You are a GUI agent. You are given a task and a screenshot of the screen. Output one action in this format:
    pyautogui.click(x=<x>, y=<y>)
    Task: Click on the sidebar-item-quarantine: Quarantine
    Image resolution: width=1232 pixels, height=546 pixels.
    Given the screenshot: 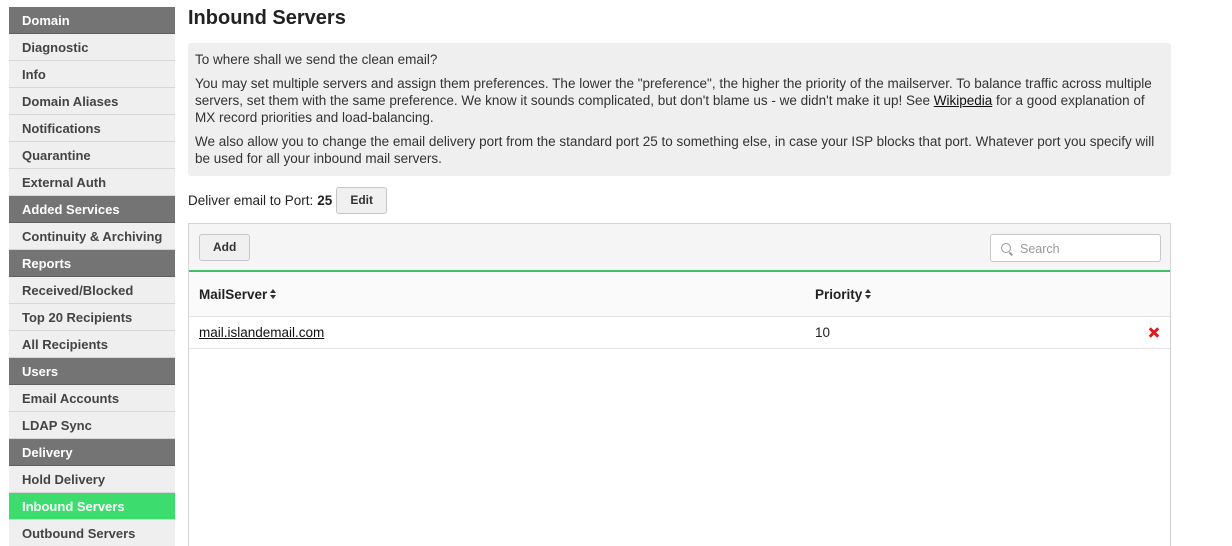 What is the action you would take?
    pyautogui.click(x=92, y=155)
    